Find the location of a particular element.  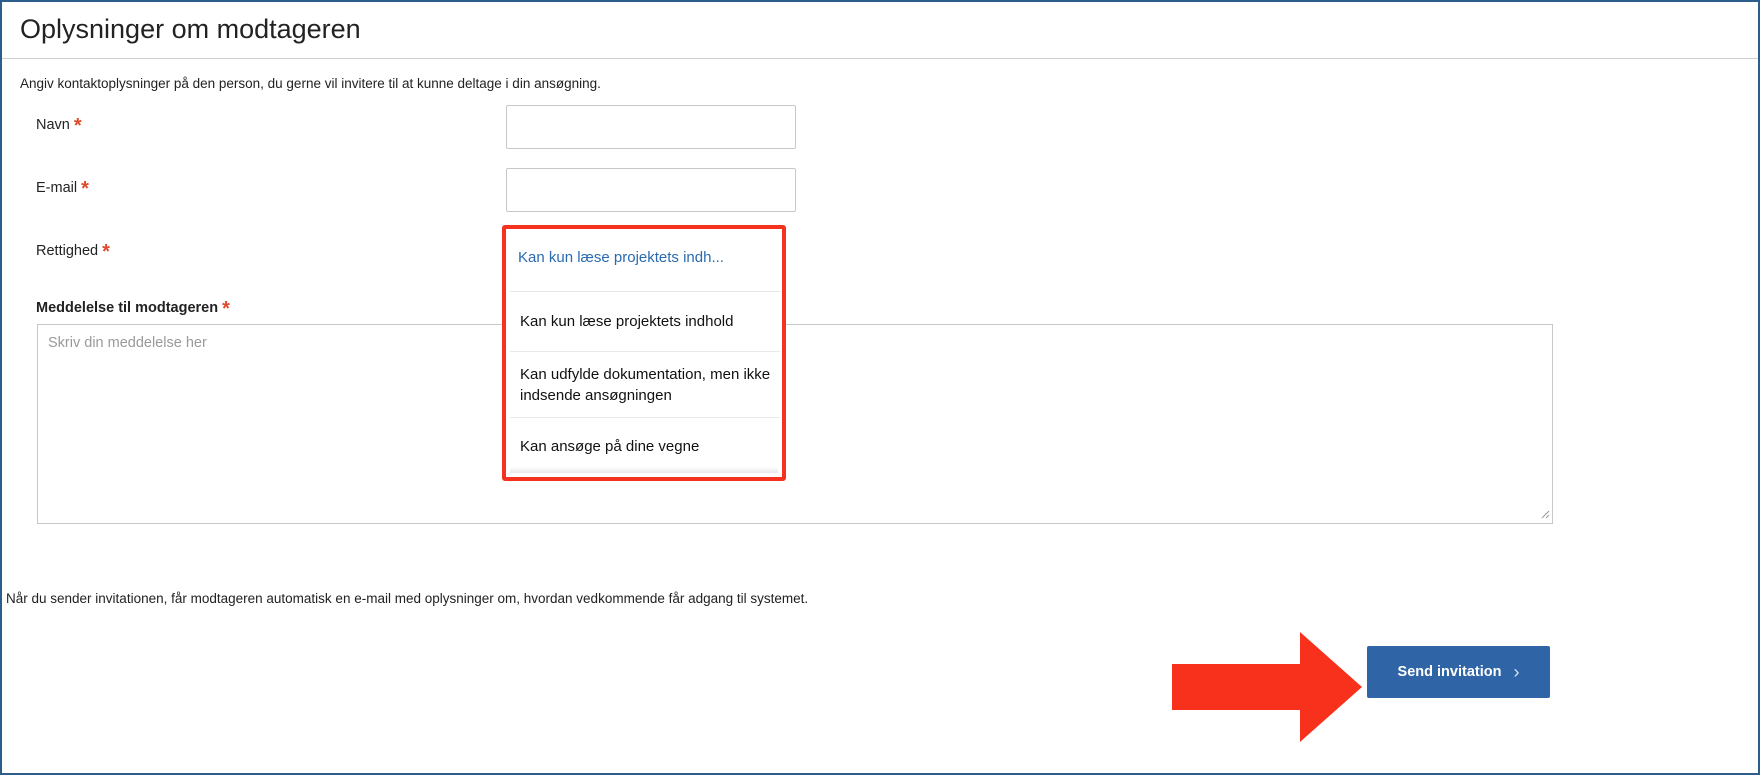

right-arrow-icon is located at coordinates (1267, 687).